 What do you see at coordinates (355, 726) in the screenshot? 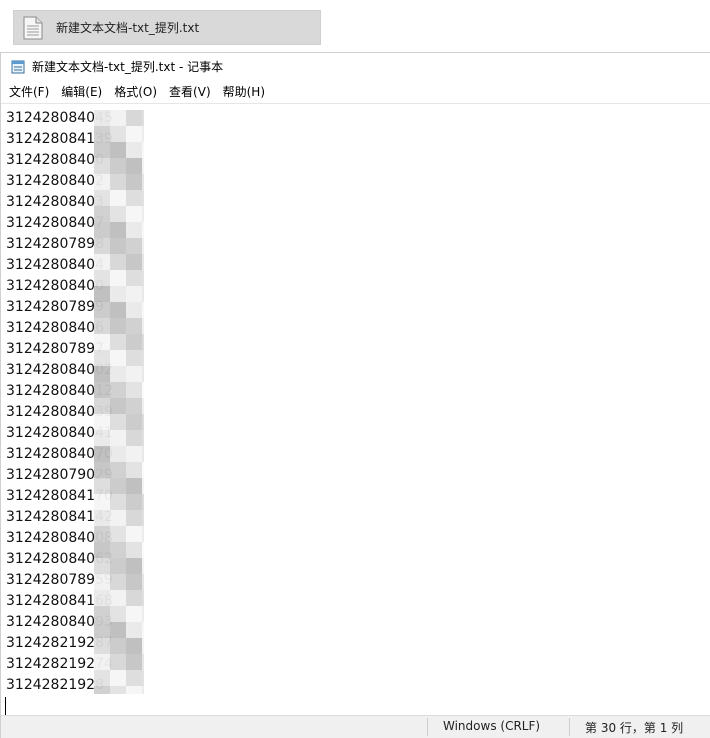
I see `status-bar: Windows (CRLF) 第 30 行，第 1 列` at bounding box center [355, 726].